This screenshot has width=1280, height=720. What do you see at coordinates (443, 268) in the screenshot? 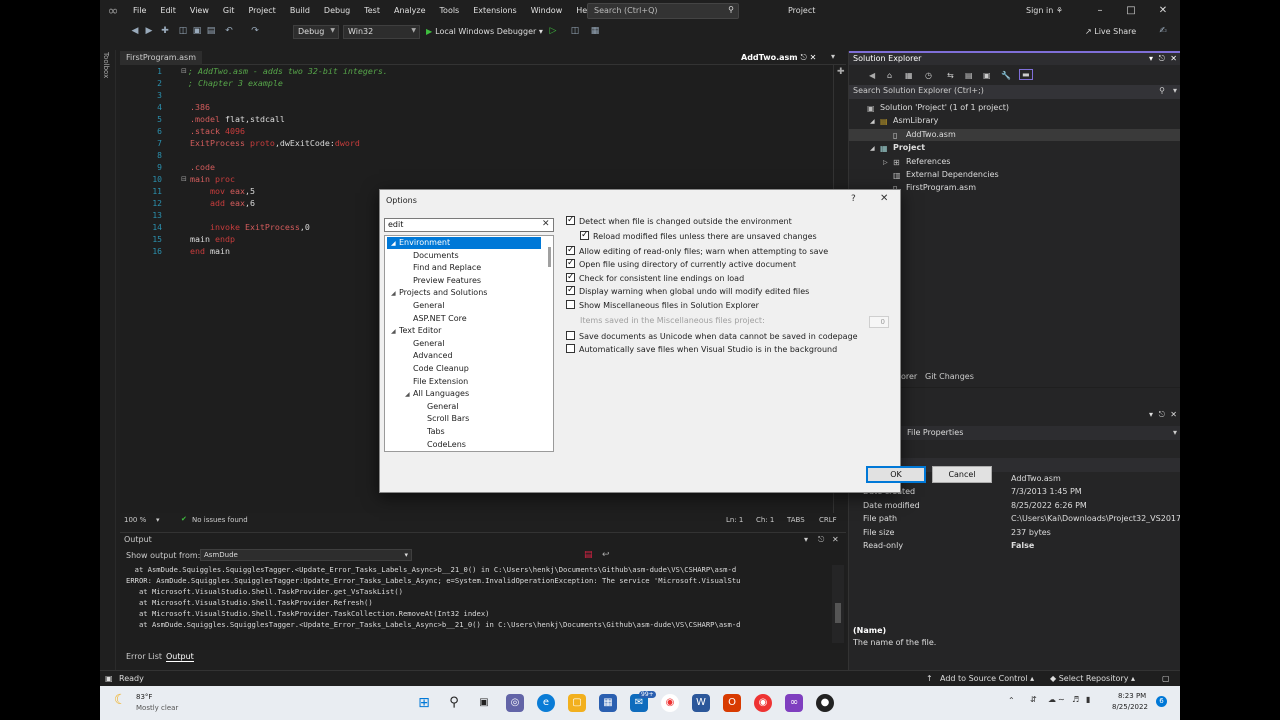
I see `options-tree-item: Find and Replace` at bounding box center [443, 268].